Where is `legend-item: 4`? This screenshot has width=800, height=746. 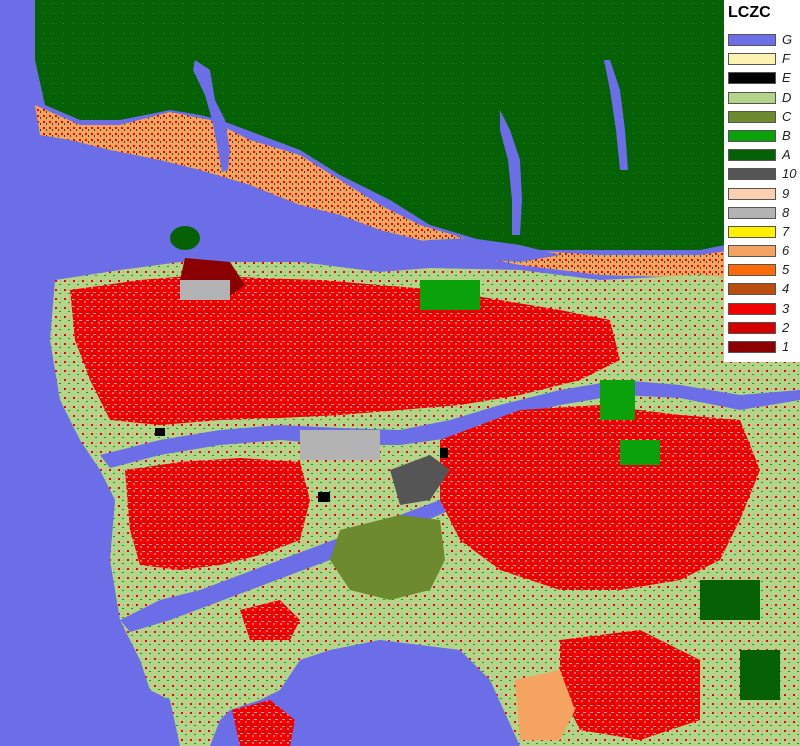 legend-item: 4 is located at coordinates (764, 289).